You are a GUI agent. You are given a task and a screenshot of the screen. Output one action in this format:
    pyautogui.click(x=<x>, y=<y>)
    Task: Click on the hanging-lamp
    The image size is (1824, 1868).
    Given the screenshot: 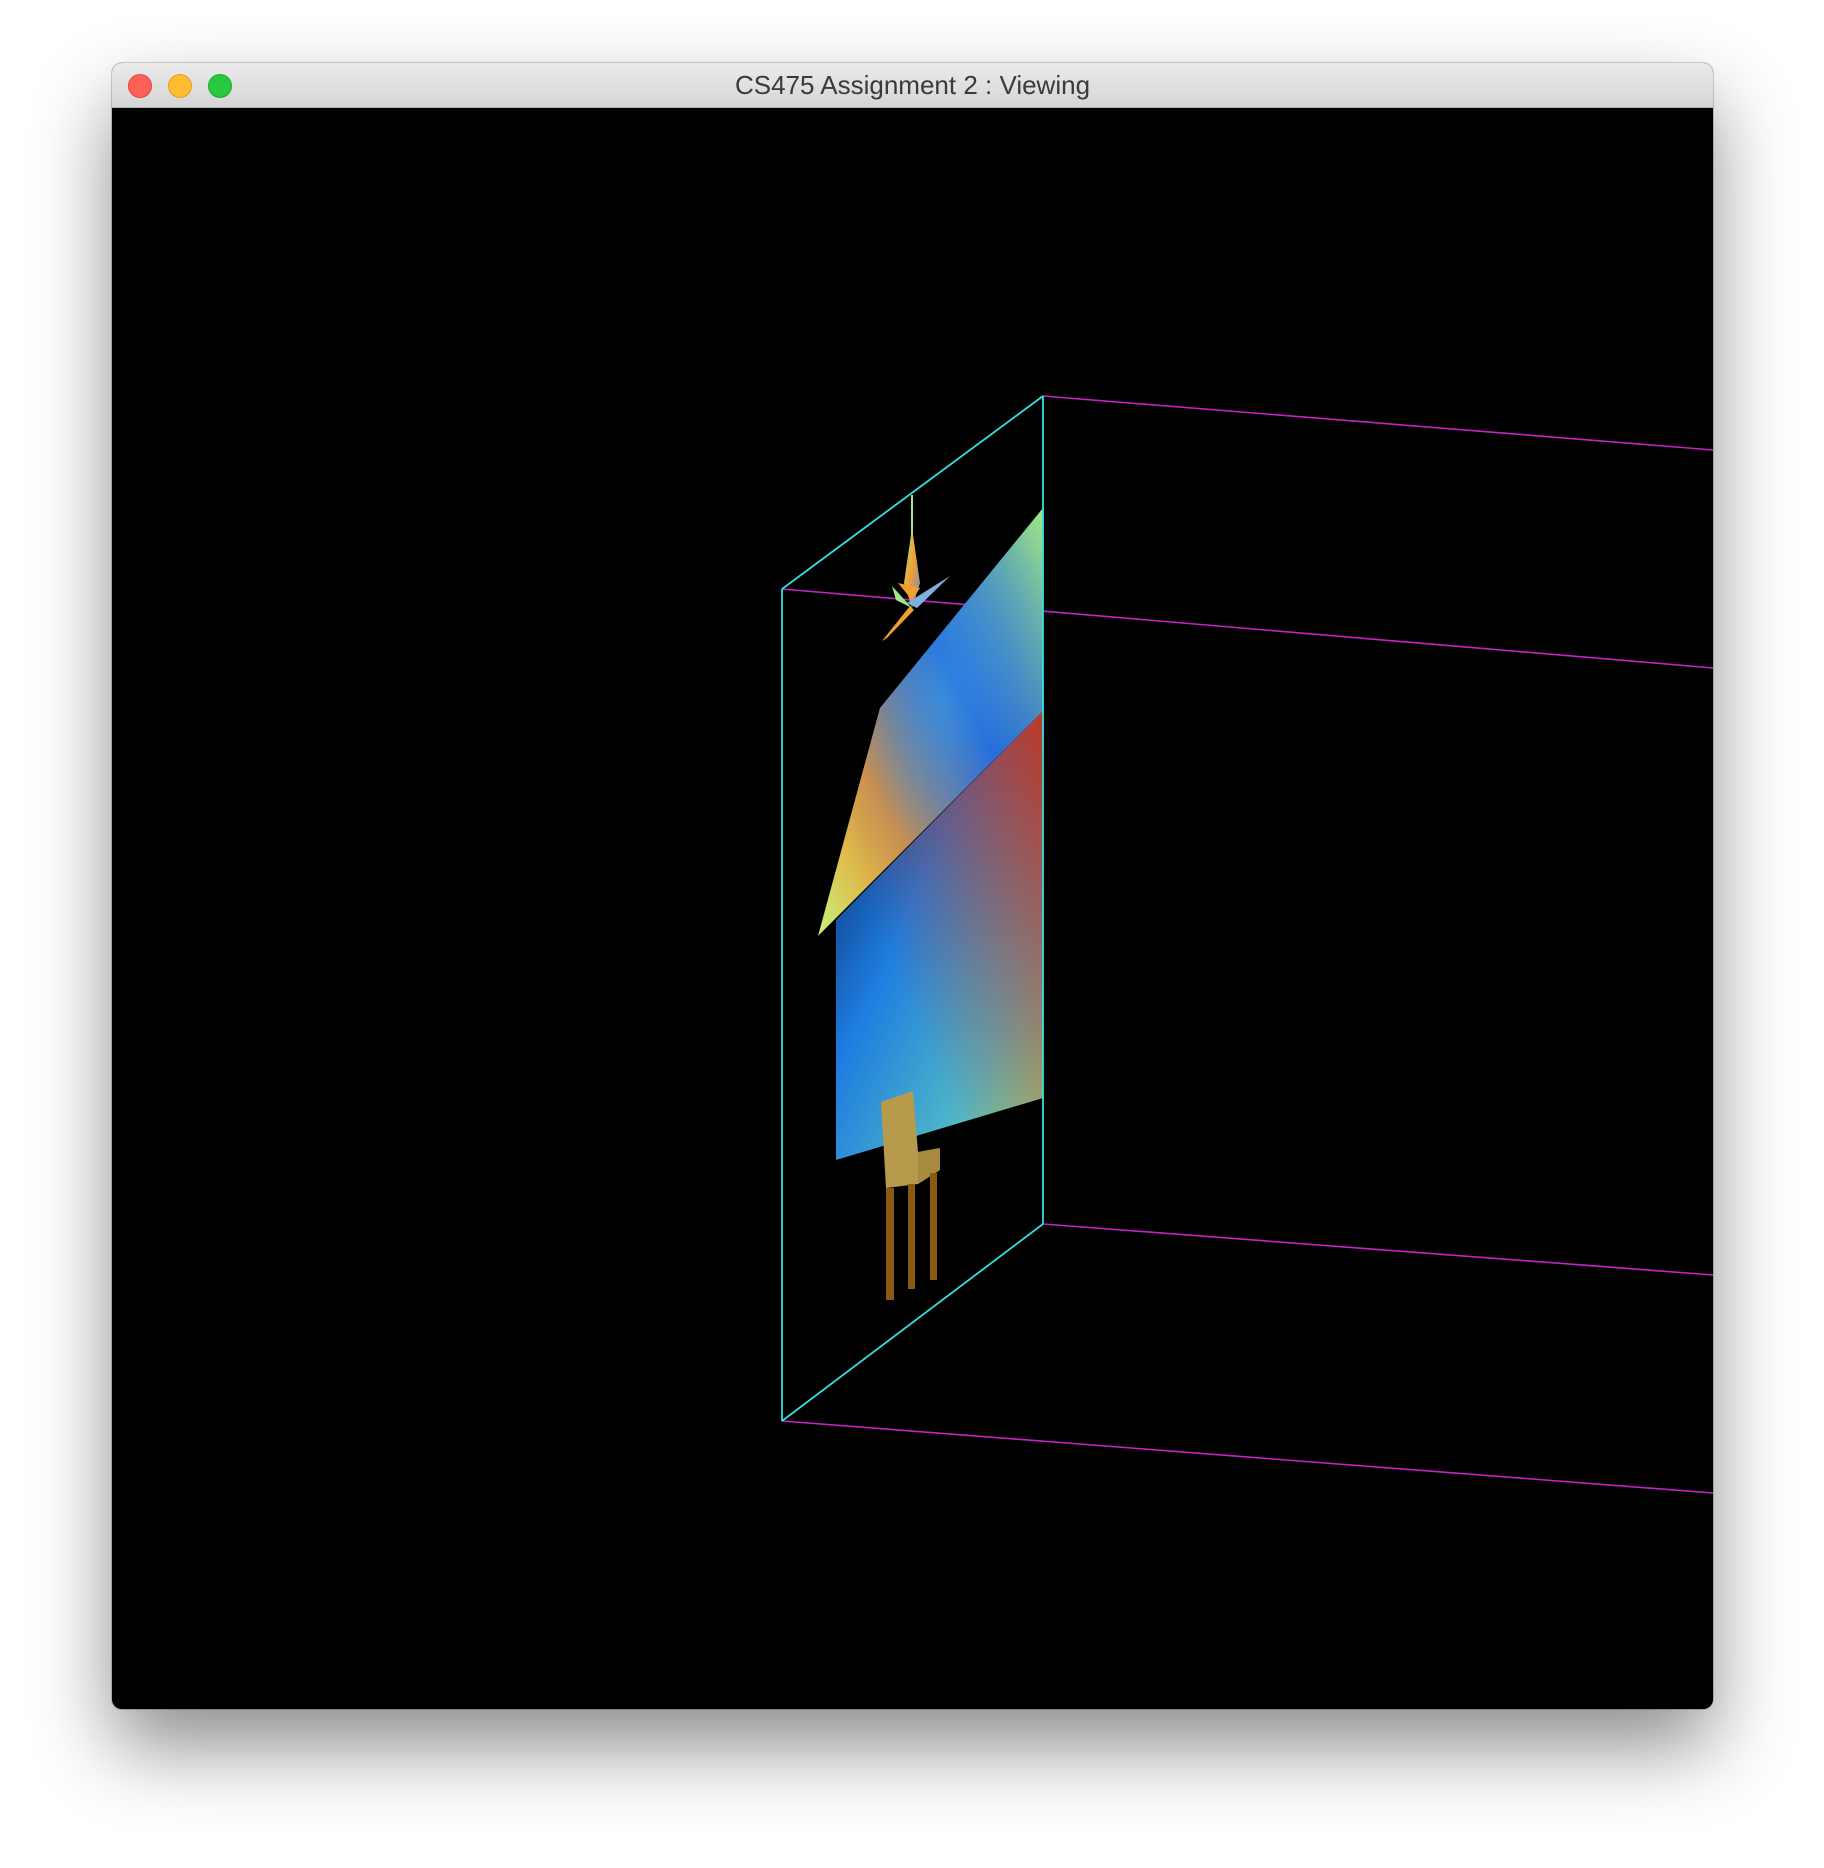 What is the action you would take?
    pyautogui.click(x=916, y=568)
    